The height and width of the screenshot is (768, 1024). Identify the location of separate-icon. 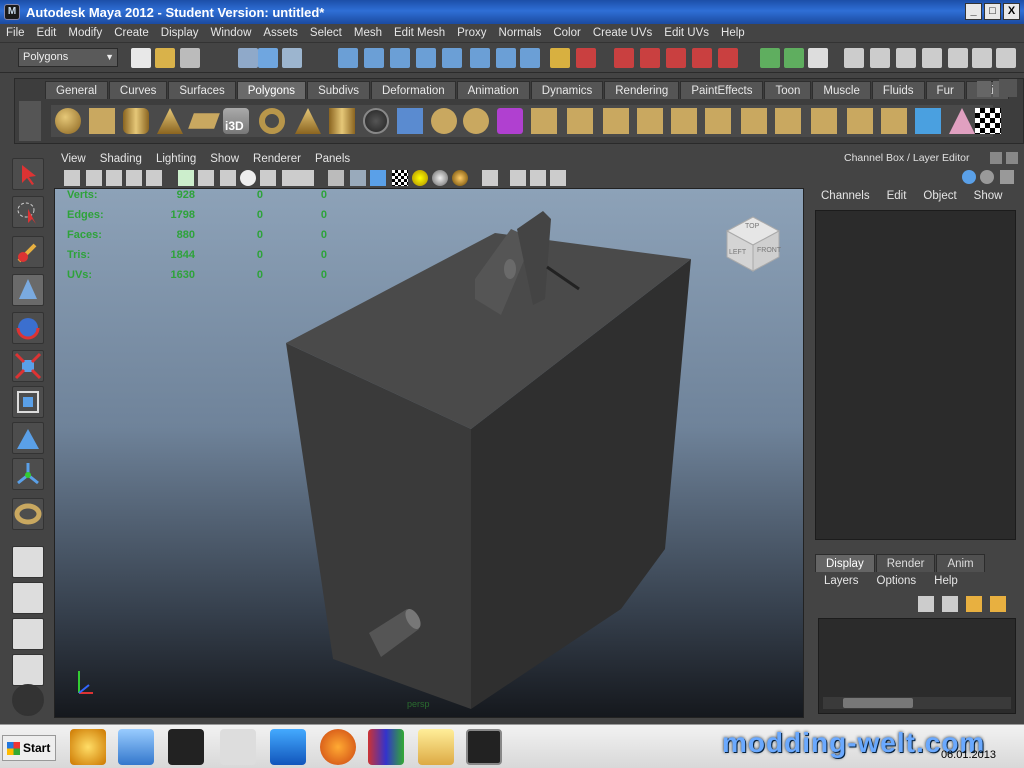
(444, 121).